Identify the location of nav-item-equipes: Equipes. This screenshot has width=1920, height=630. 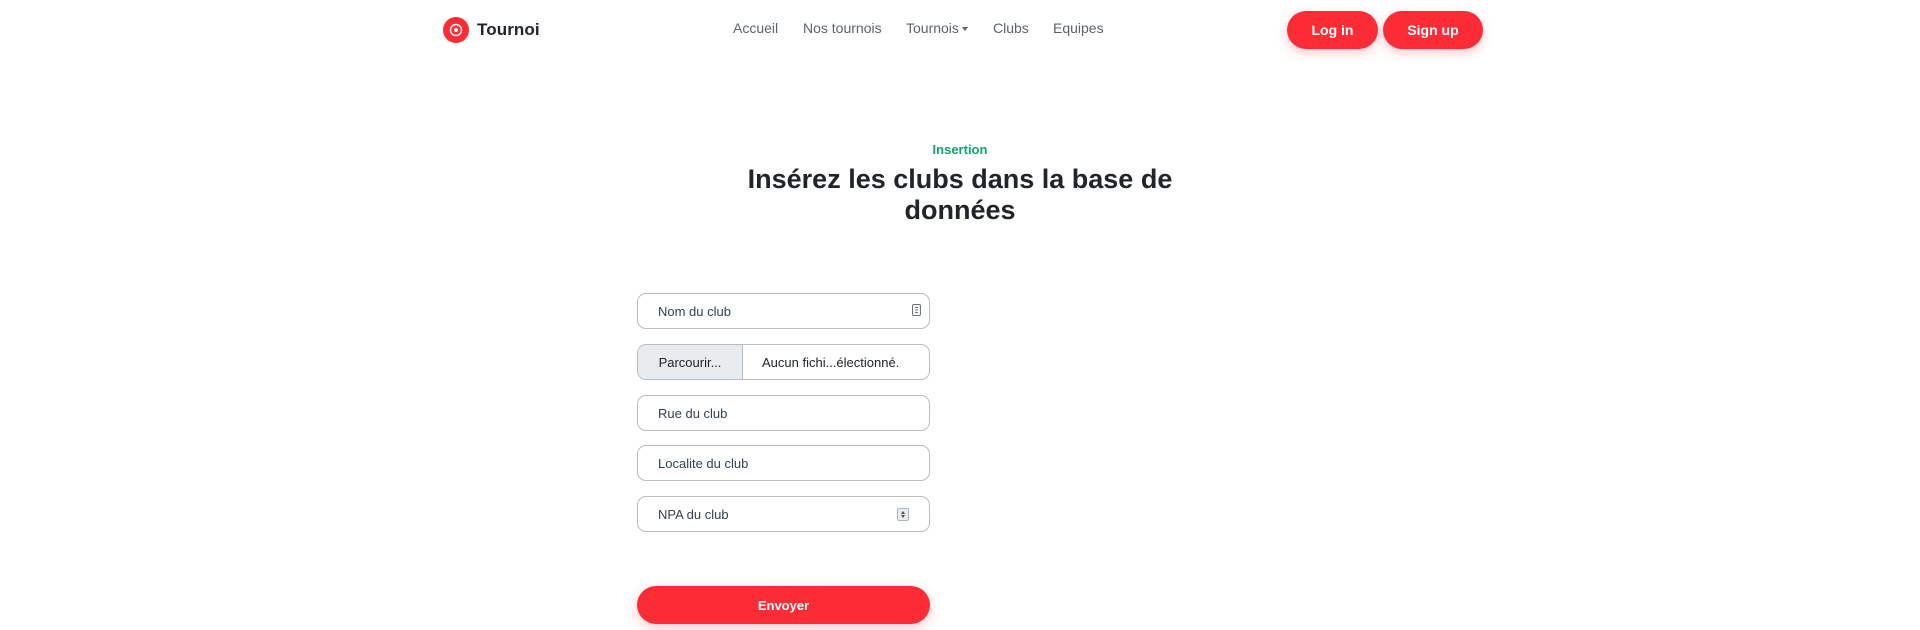
(1078, 28).